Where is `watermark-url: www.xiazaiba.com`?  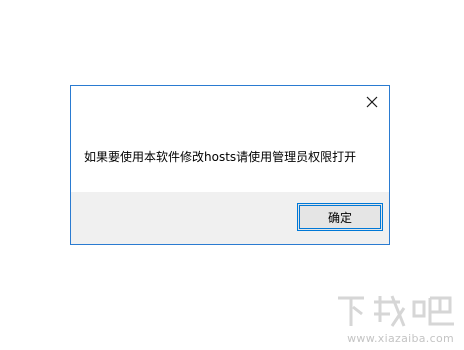 watermark-url: www.xiazaiba.com is located at coordinates (400, 338).